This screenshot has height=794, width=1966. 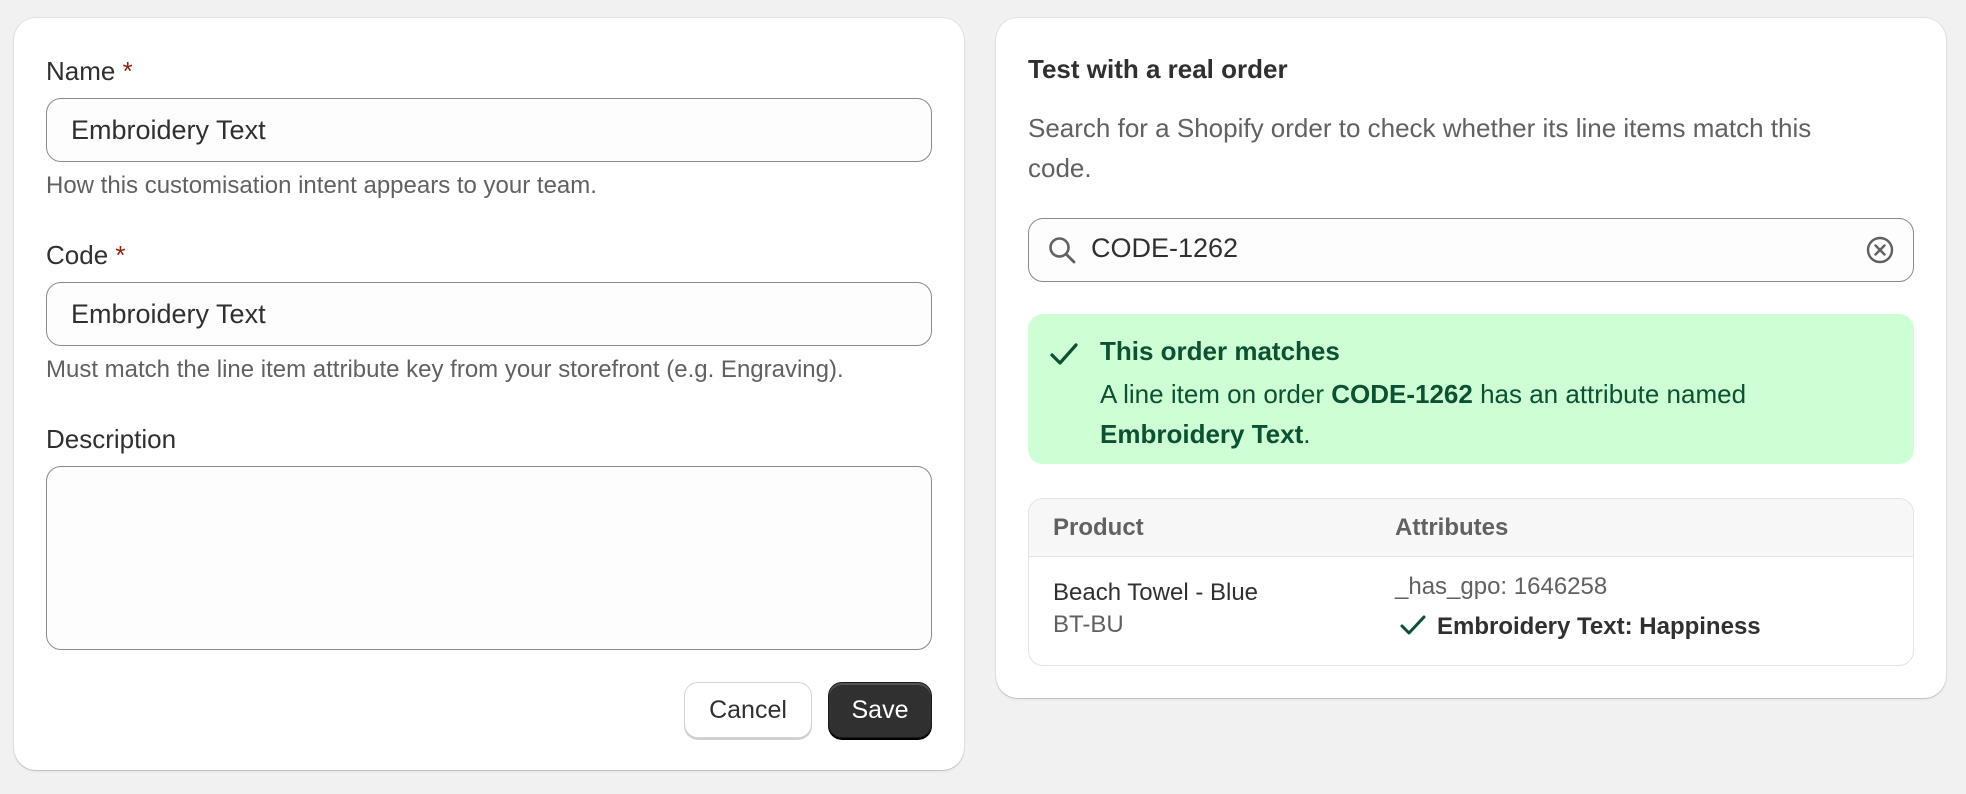 What do you see at coordinates (1098, 527) in the screenshot?
I see `column-header-product: Product` at bounding box center [1098, 527].